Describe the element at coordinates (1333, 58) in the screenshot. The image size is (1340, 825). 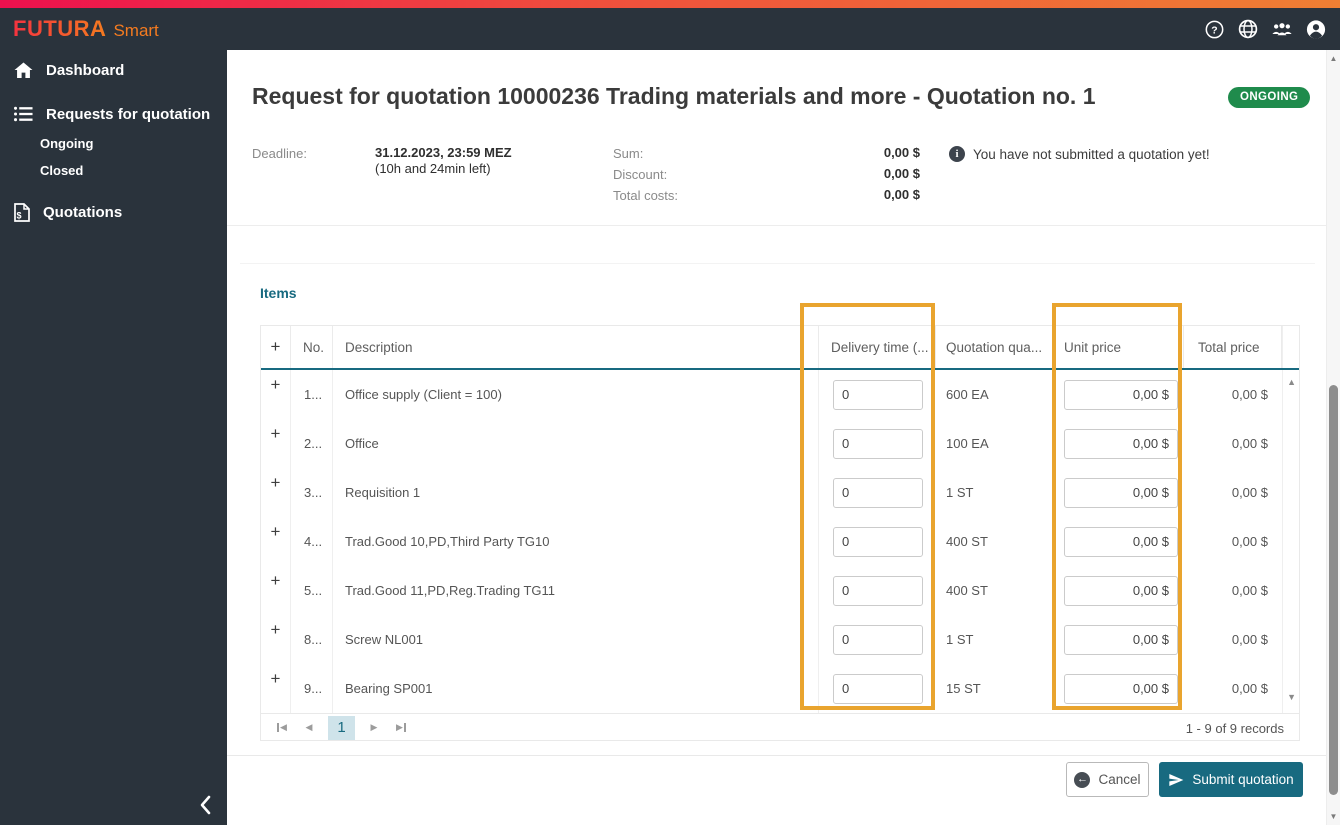
I see `scrollbar-up-icon: ▲` at that location.